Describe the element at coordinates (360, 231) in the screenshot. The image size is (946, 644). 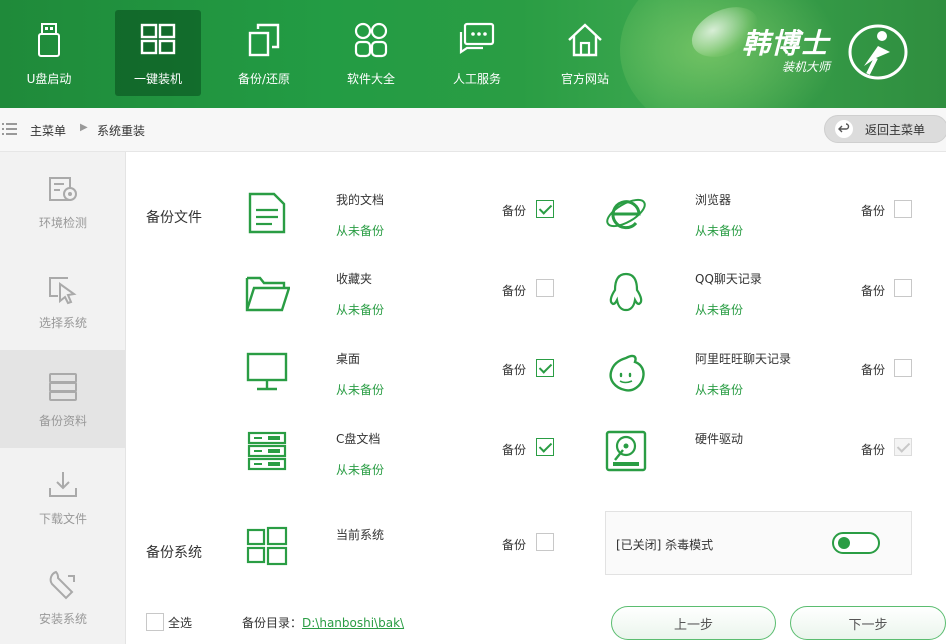
I see `item-my-documents-status: 从未备份` at that location.